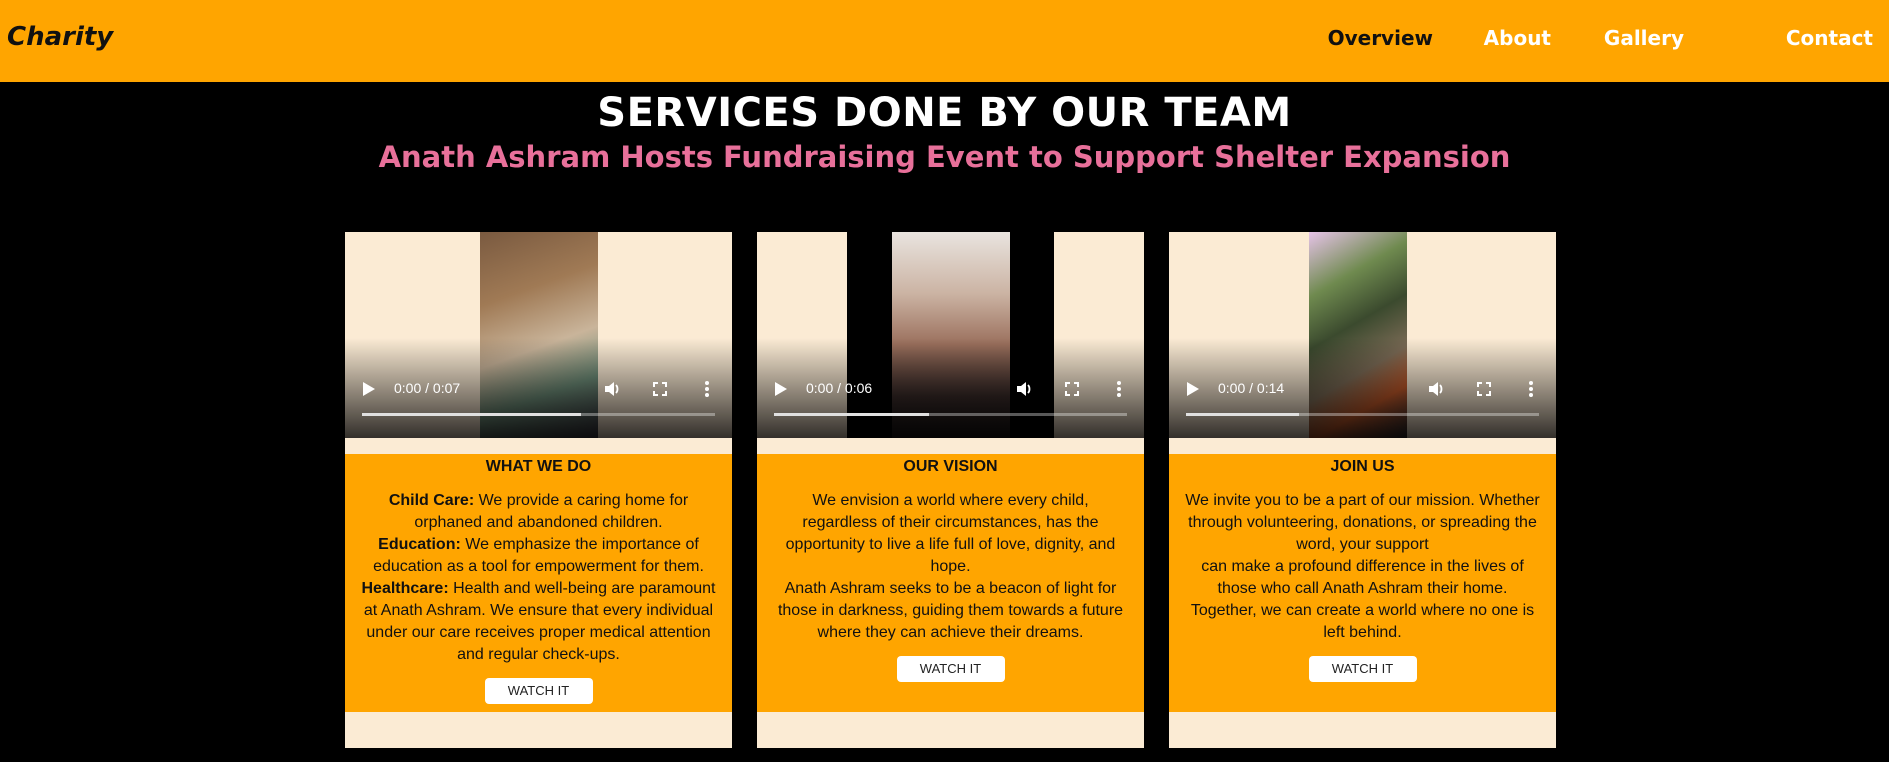 The height and width of the screenshot is (762, 1889). I want to click on video-player: 0:00 / 0:14, so click(1362, 335).